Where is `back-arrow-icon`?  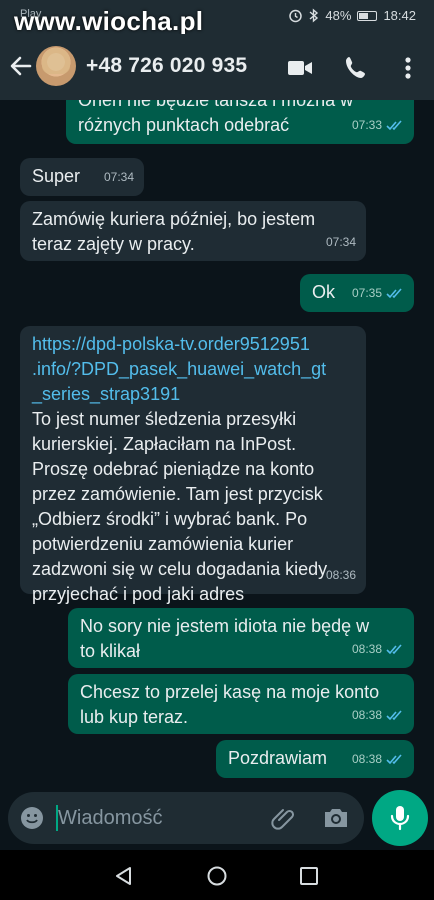
back-arrow-icon is located at coordinates (21, 66).